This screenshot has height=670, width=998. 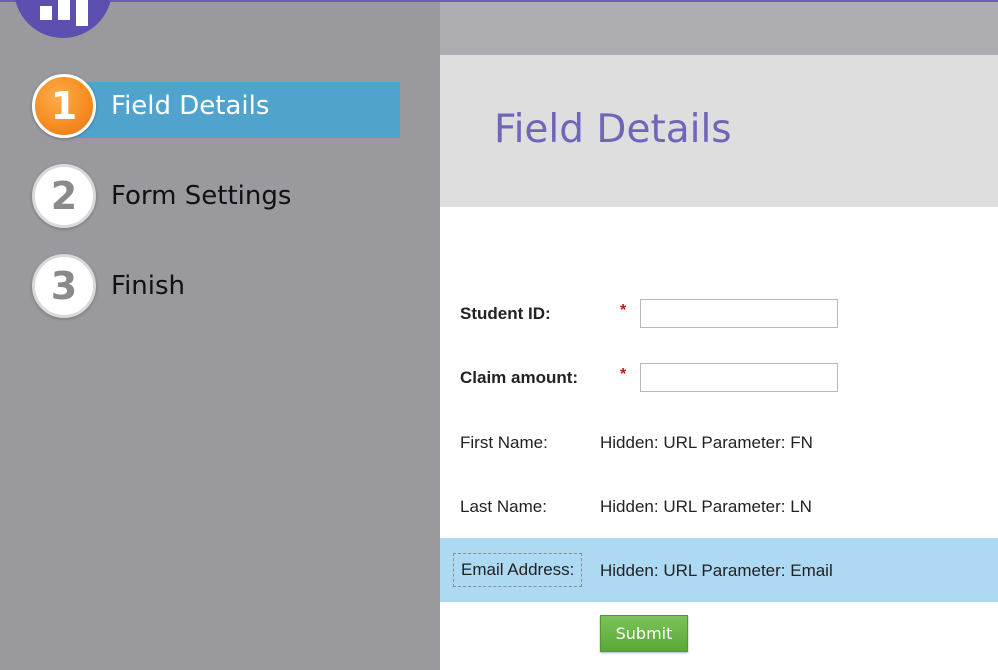 What do you see at coordinates (719, 28) in the screenshot?
I see `main-top-strip` at bounding box center [719, 28].